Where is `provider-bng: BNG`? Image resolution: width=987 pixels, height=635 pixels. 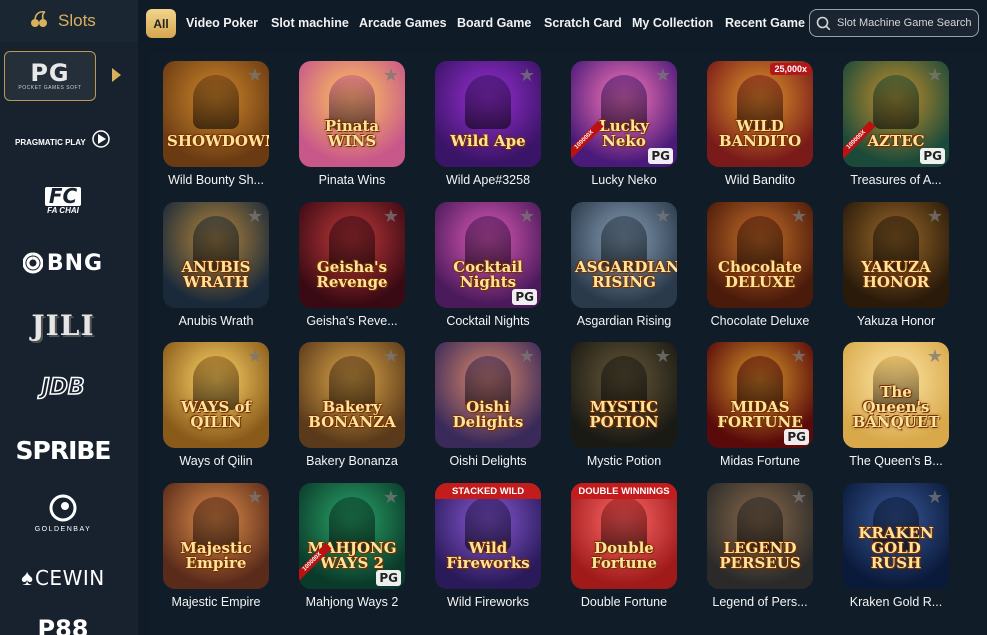
provider-bng: BNG is located at coordinates (63, 263).